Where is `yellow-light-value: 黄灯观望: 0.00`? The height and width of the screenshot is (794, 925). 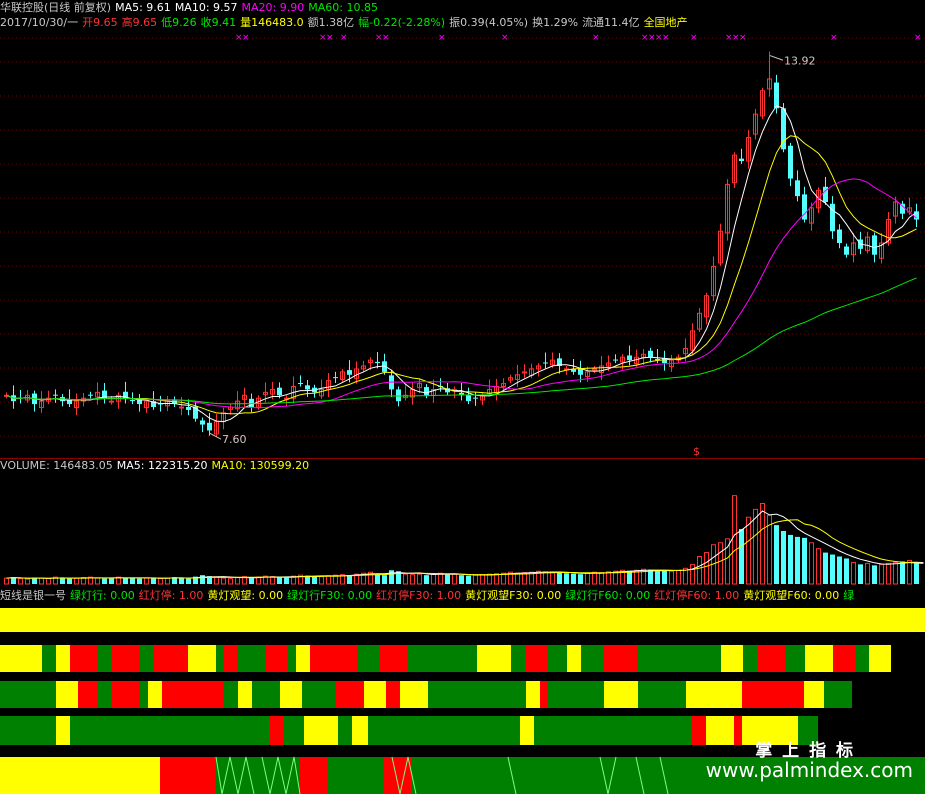 yellow-light-value: 黄灯观望: 0.00 is located at coordinates (245, 595).